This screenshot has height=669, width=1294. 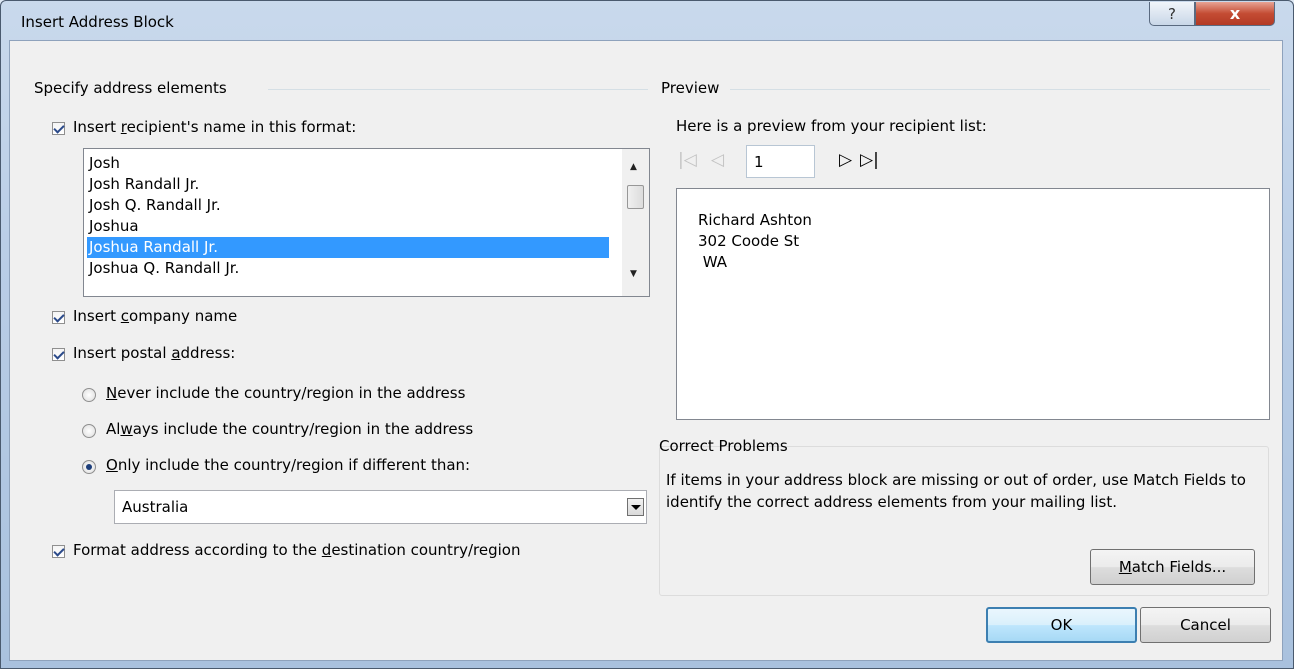 What do you see at coordinates (214, 127) in the screenshot?
I see `recipient-name-label: Insert recipient's name in this format:` at bounding box center [214, 127].